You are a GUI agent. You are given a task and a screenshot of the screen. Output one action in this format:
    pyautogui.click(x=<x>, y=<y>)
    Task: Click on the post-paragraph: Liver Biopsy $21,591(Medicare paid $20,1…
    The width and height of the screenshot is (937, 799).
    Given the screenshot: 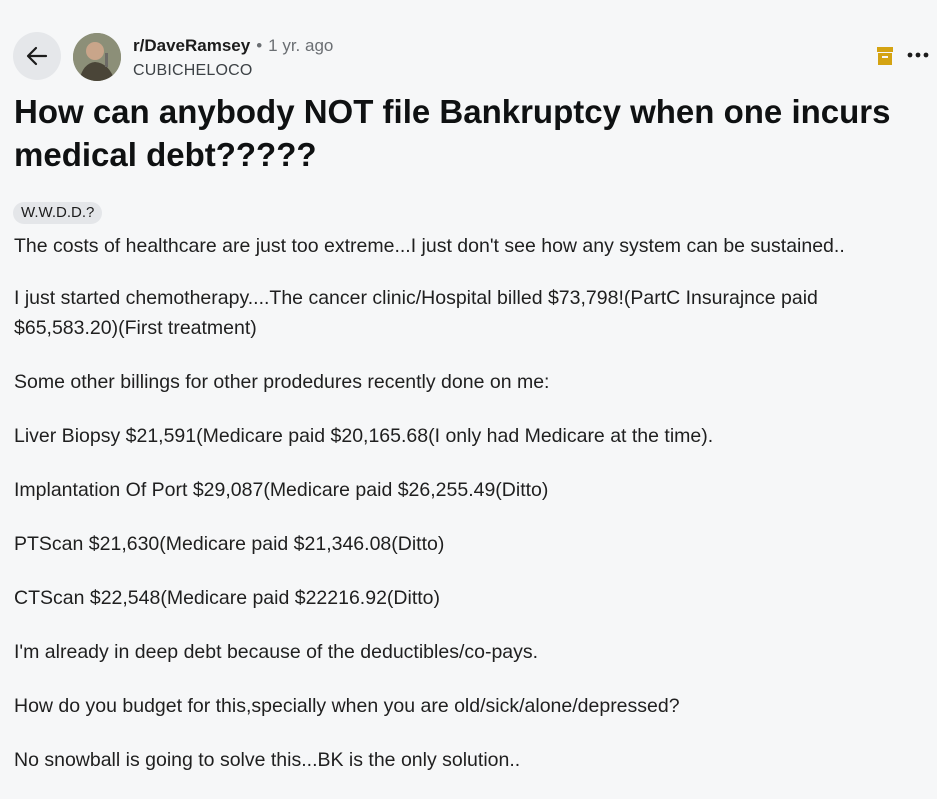 What is the action you would take?
    pyautogui.click(x=364, y=436)
    